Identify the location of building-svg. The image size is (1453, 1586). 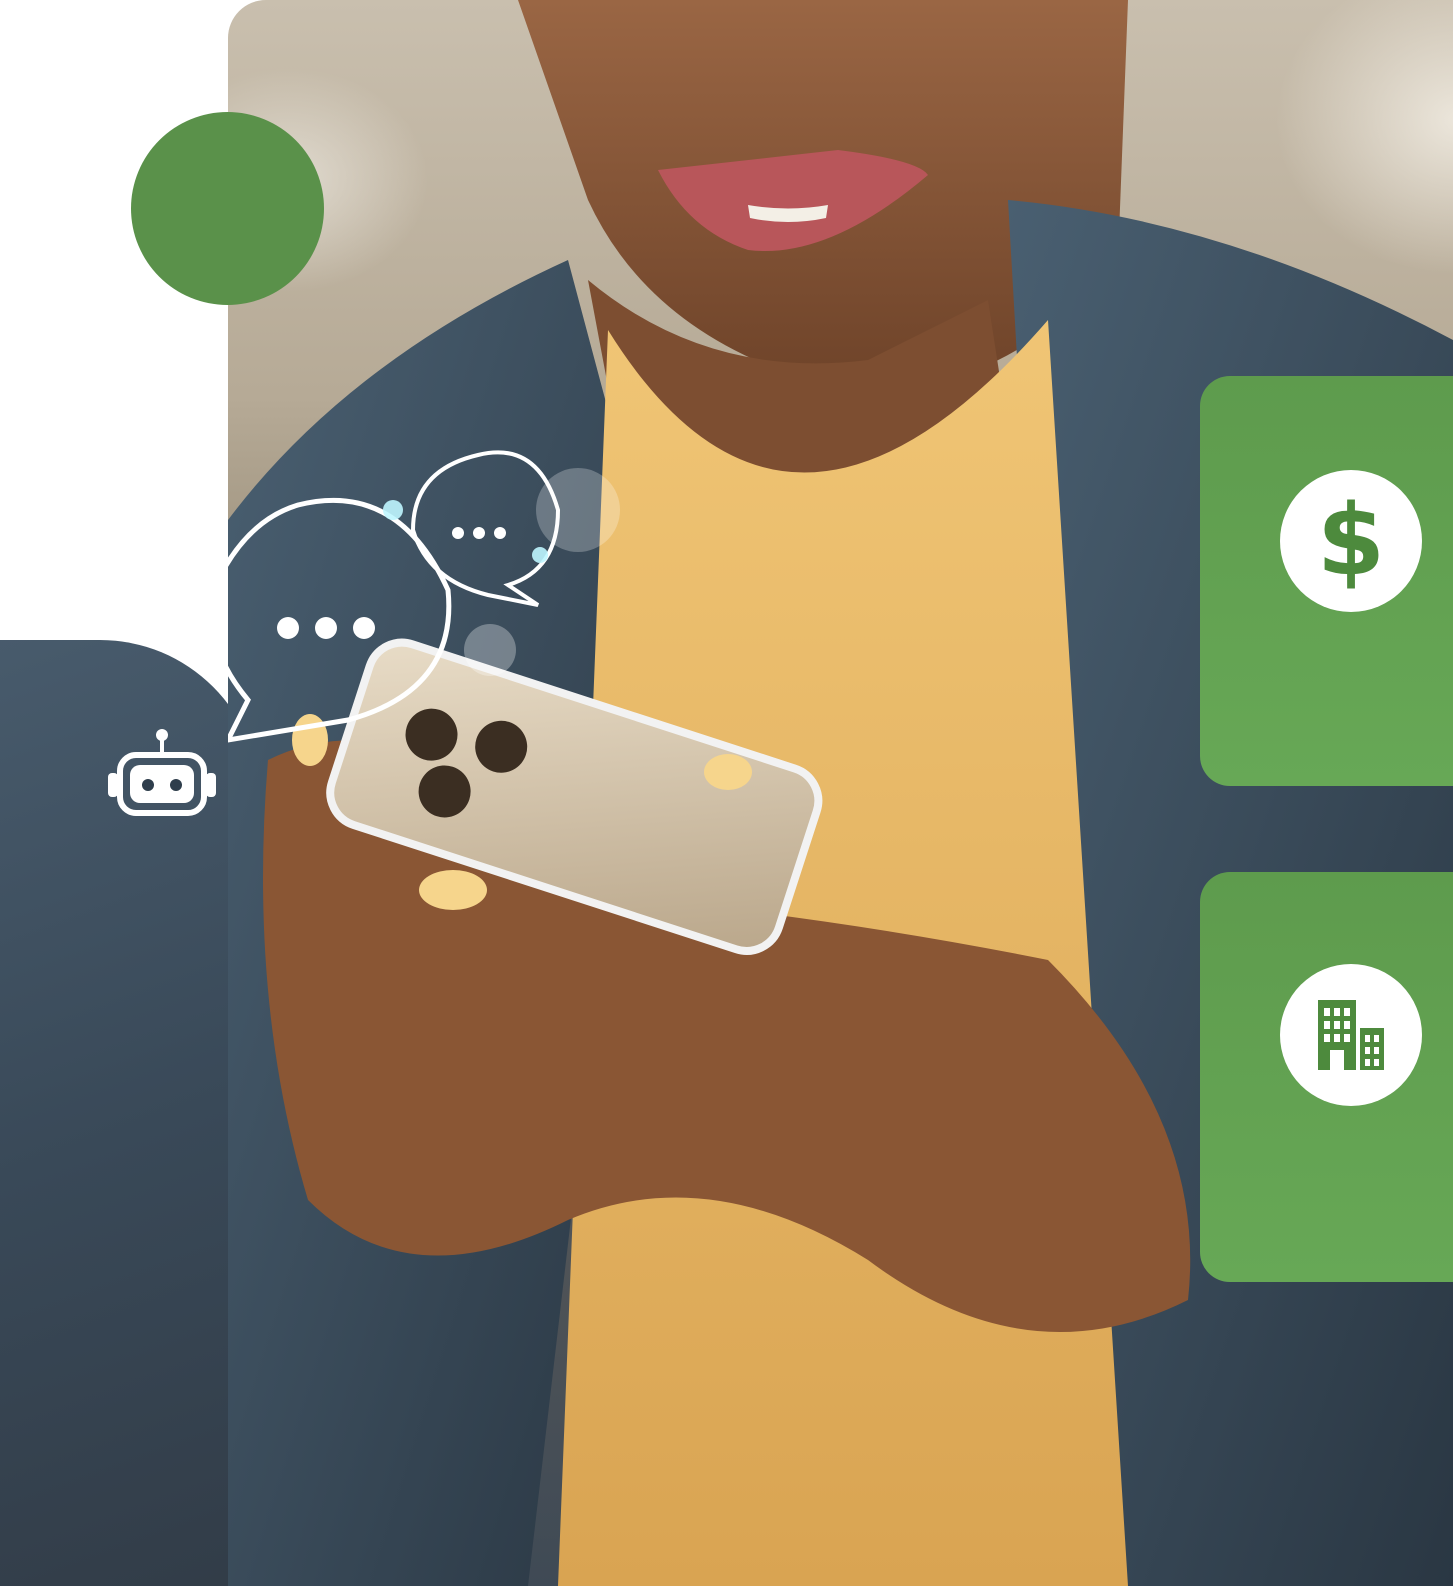
(1351, 1035).